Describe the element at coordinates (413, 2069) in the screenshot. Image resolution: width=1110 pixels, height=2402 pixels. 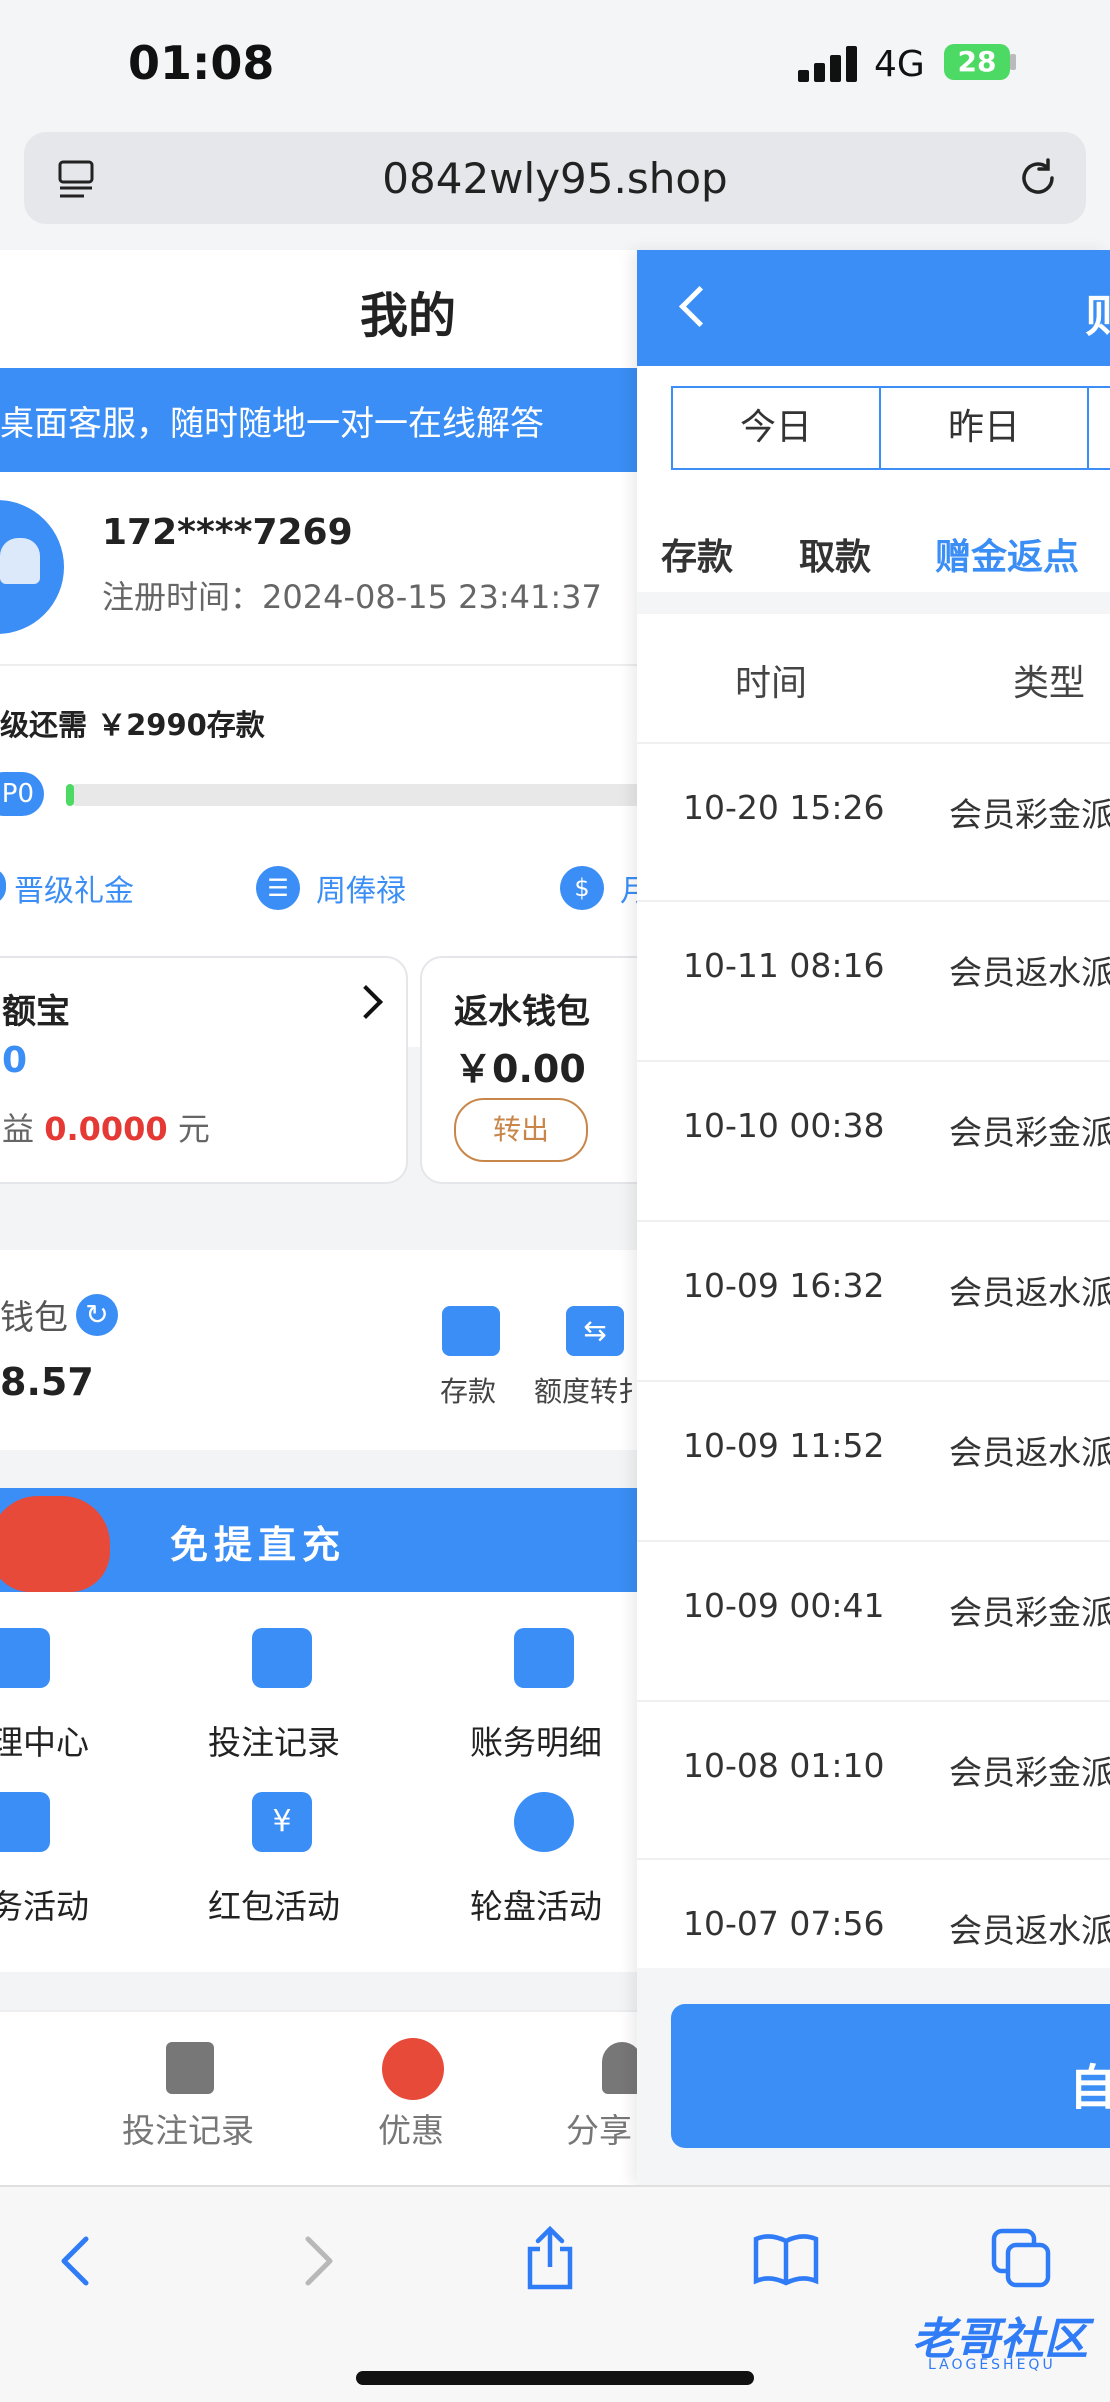
I see `gift-tab-icon` at that location.